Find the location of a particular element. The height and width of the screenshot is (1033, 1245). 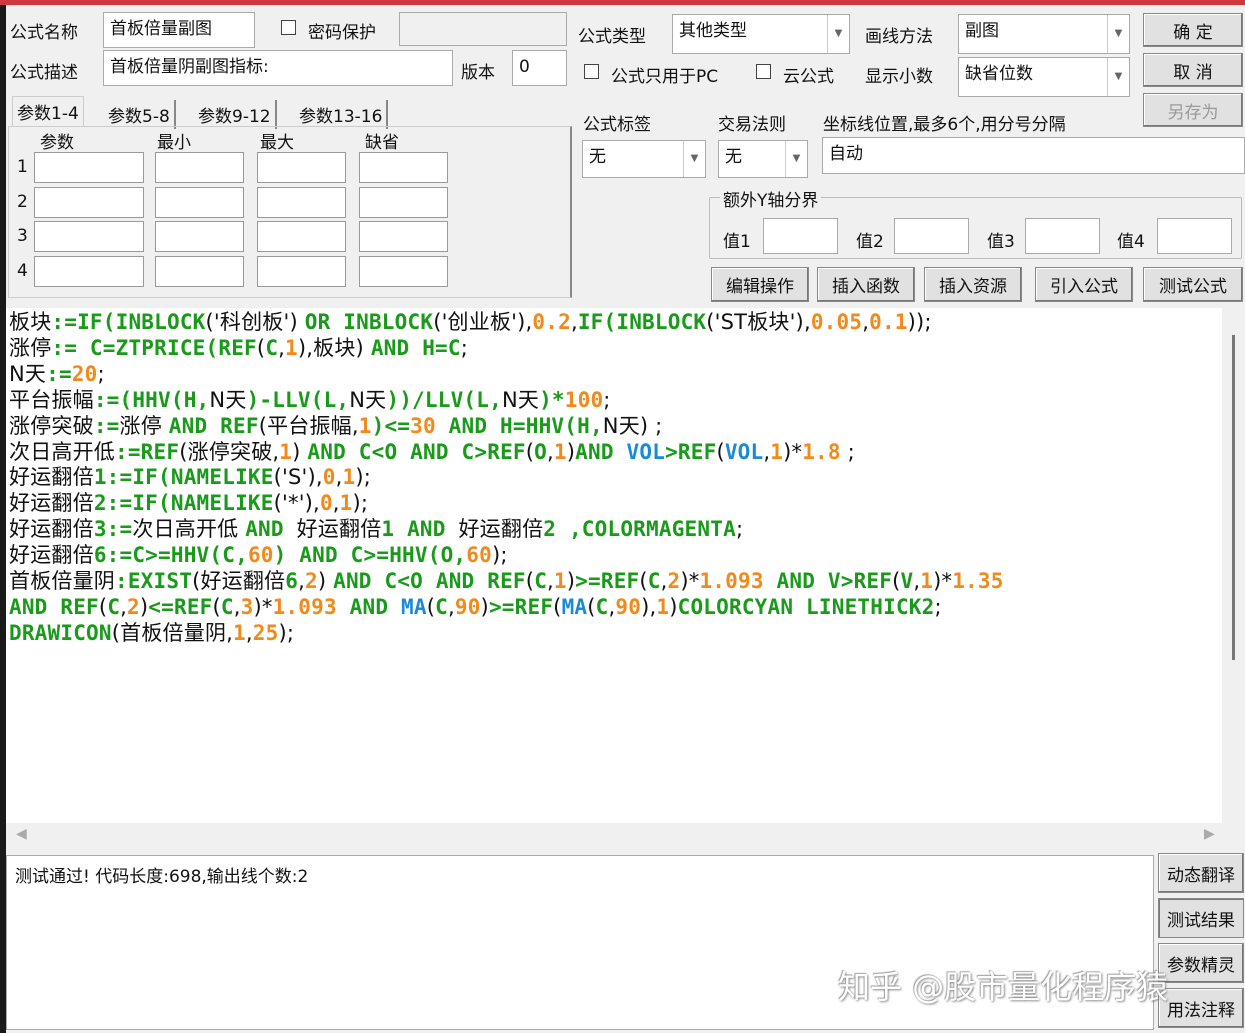

y-value-1-input is located at coordinates (800, 236).